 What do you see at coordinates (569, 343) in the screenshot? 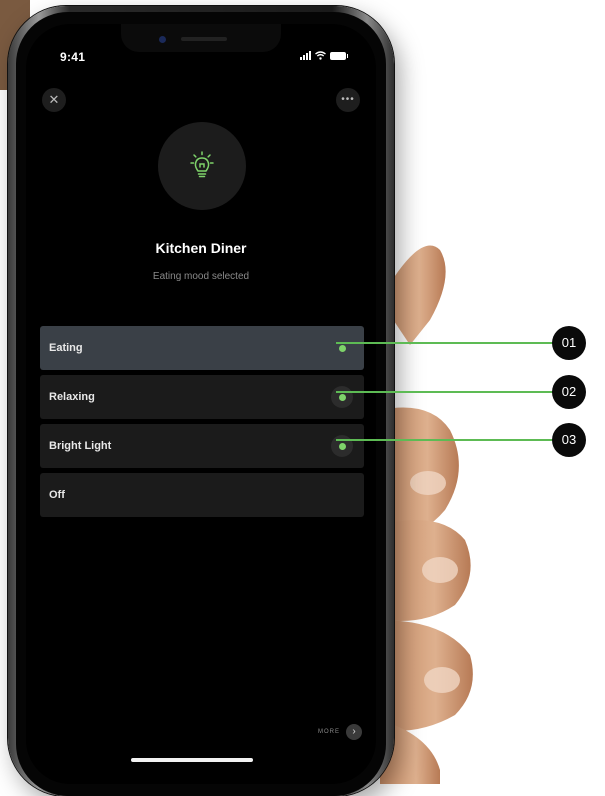
I see `callout-badge-01: 01` at bounding box center [569, 343].